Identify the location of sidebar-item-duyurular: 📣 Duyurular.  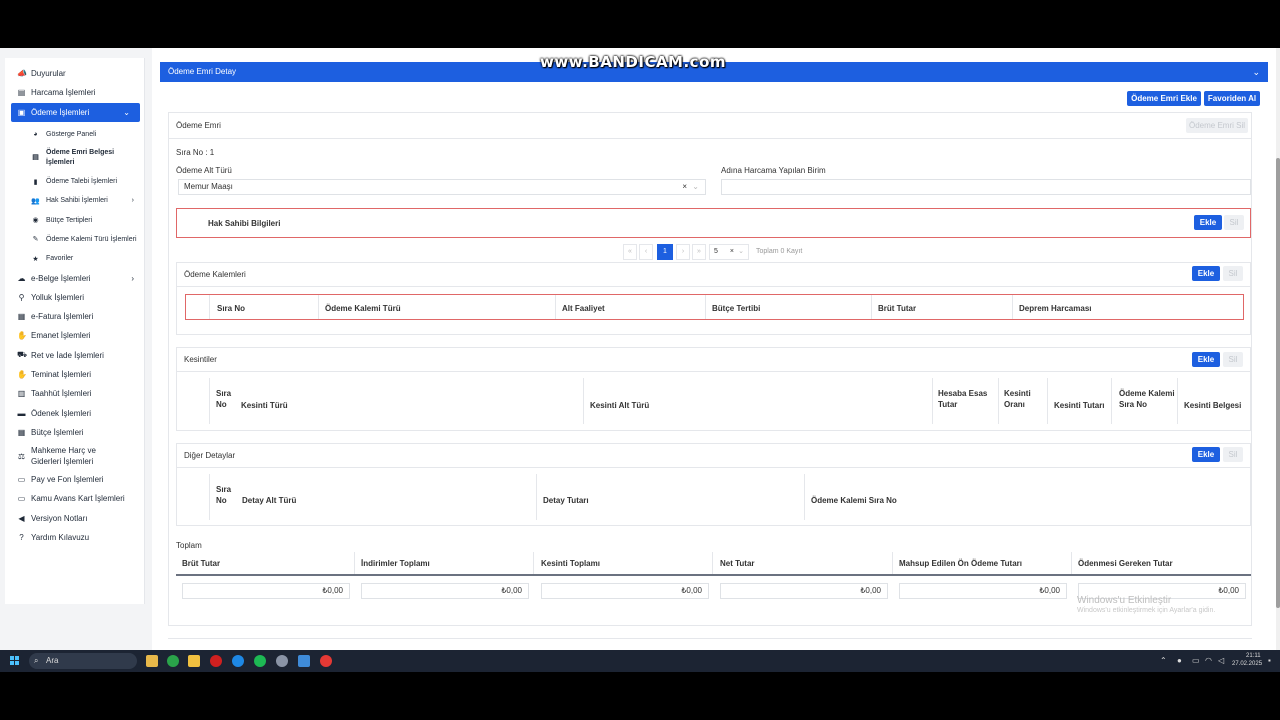
(74, 73).